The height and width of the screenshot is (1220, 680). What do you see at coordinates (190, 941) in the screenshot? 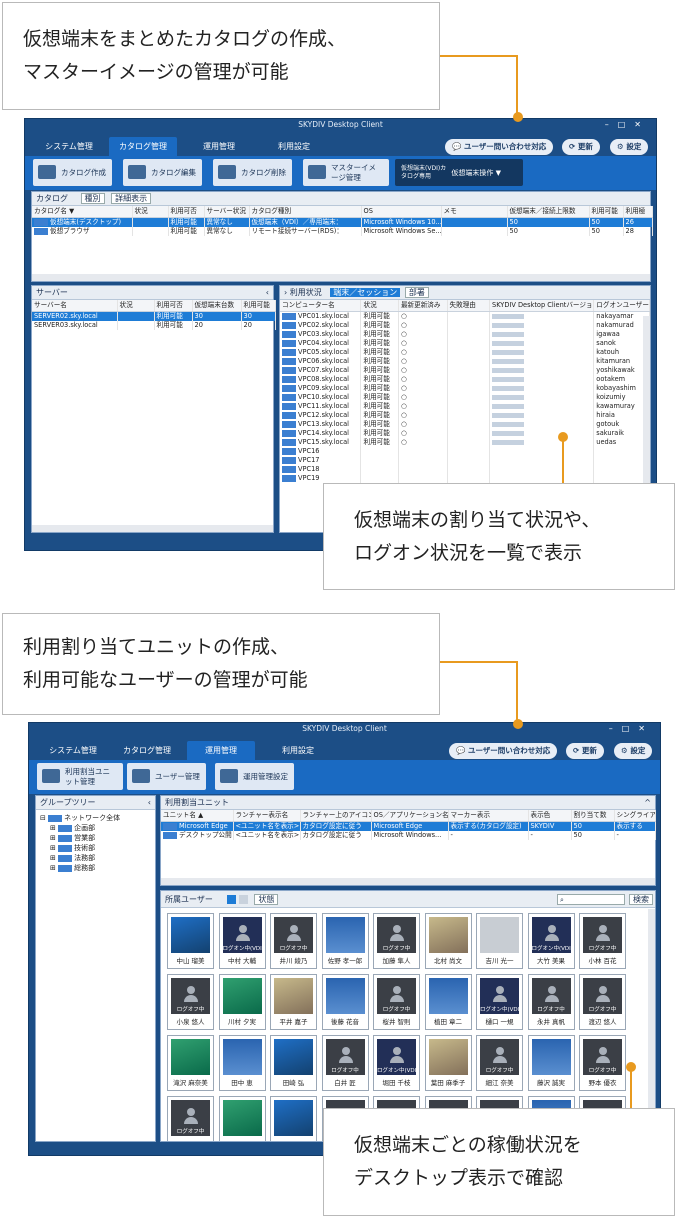
I see `desktop-thumbnail: 中山 瑠美` at bounding box center [190, 941].